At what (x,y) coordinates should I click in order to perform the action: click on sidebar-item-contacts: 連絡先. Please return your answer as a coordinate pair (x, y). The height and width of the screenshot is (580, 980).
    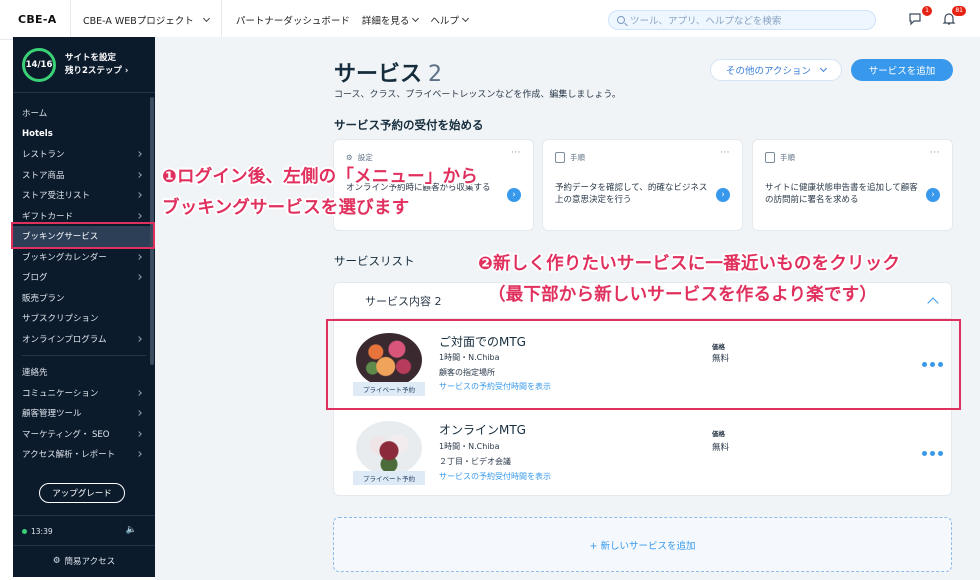
    Looking at the image, I should click on (84, 372).